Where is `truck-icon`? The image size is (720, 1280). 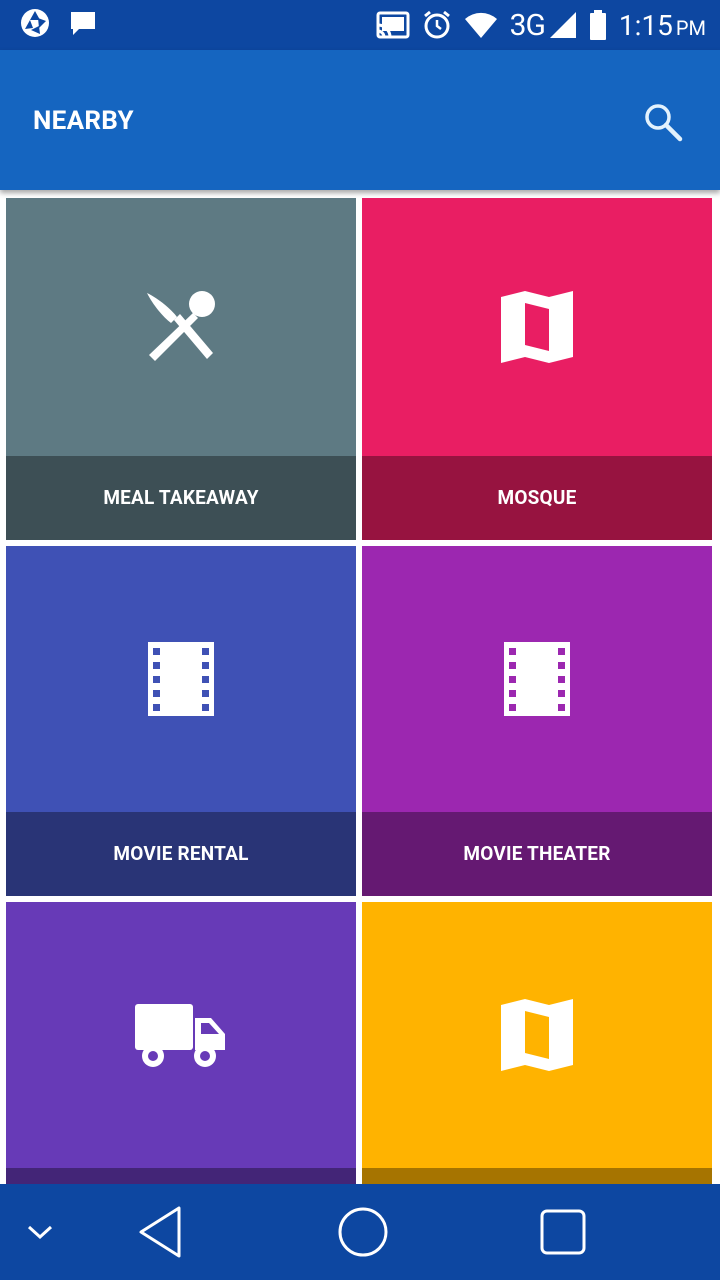
truck-icon is located at coordinates (180, 1035).